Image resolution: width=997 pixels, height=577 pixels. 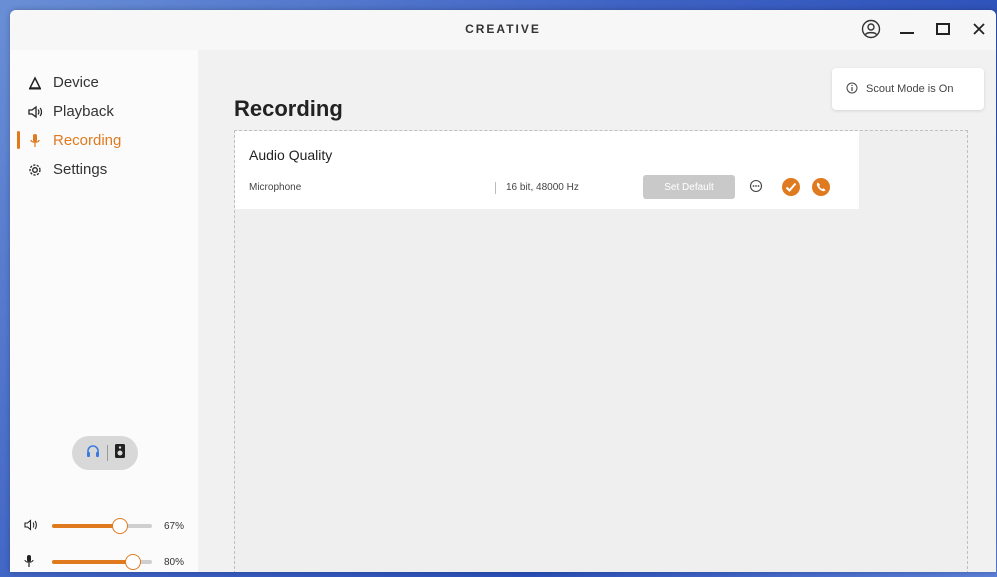 I want to click on sidebar-item-device: Device, so click(x=104, y=82).